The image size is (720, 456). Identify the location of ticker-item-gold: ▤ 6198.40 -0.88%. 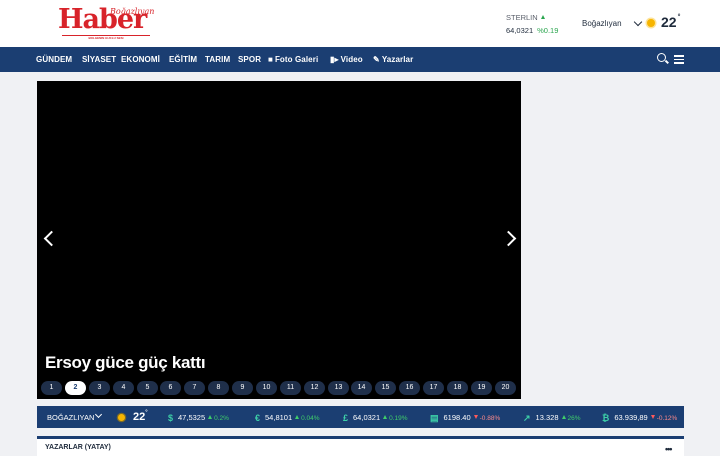
(465, 418).